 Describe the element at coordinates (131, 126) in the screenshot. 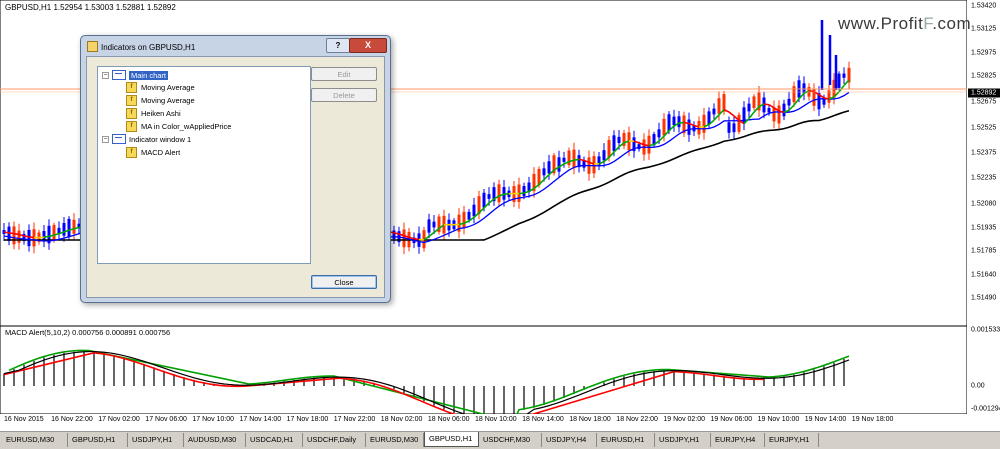

I see `indicator-icon: f` at that location.